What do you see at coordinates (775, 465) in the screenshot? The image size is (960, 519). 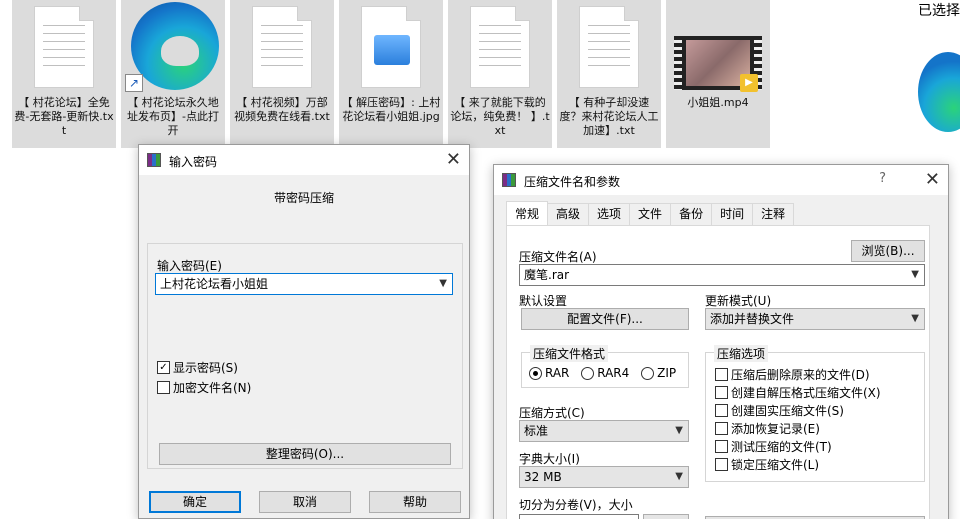 I see `option-label: 锁定压缩文件(L)` at bounding box center [775, 465].